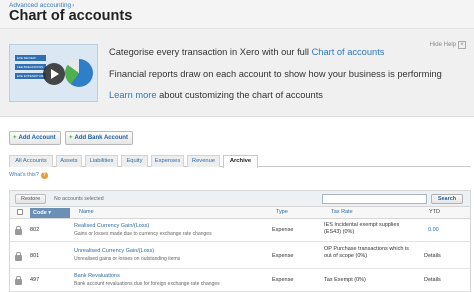 The image size is (474, 292). Describe the element at coordinates (20, 212) in the screenshot. I see `select-all-checkbox` at that location.